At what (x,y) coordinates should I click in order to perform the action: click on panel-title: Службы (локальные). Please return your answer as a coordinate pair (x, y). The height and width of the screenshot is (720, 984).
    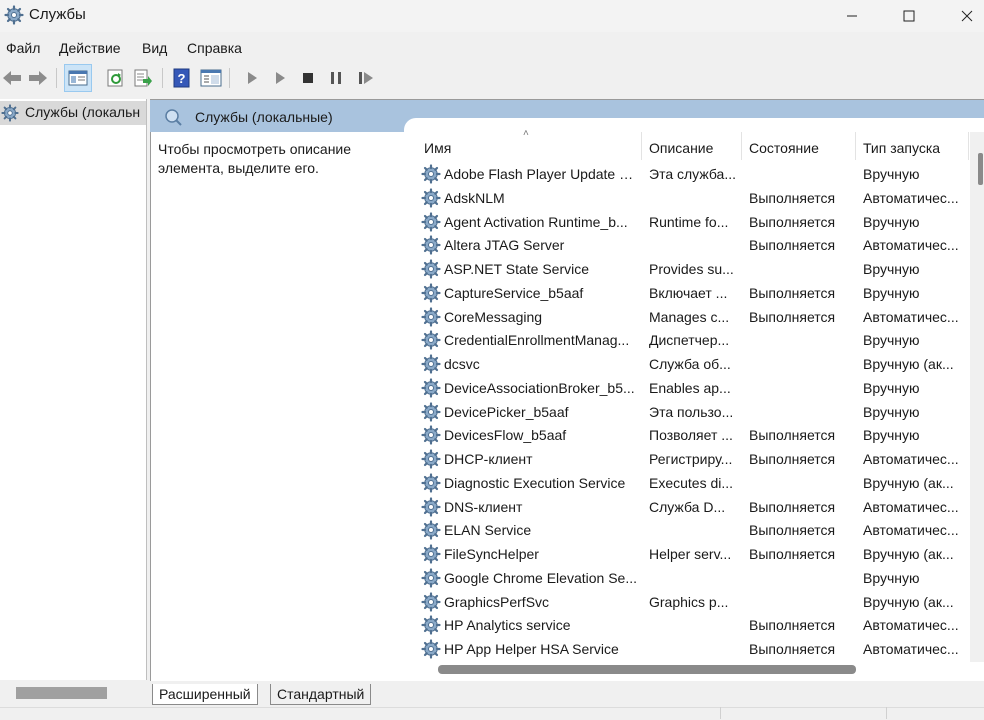
    Looking at the image, I should click on (264, 117).